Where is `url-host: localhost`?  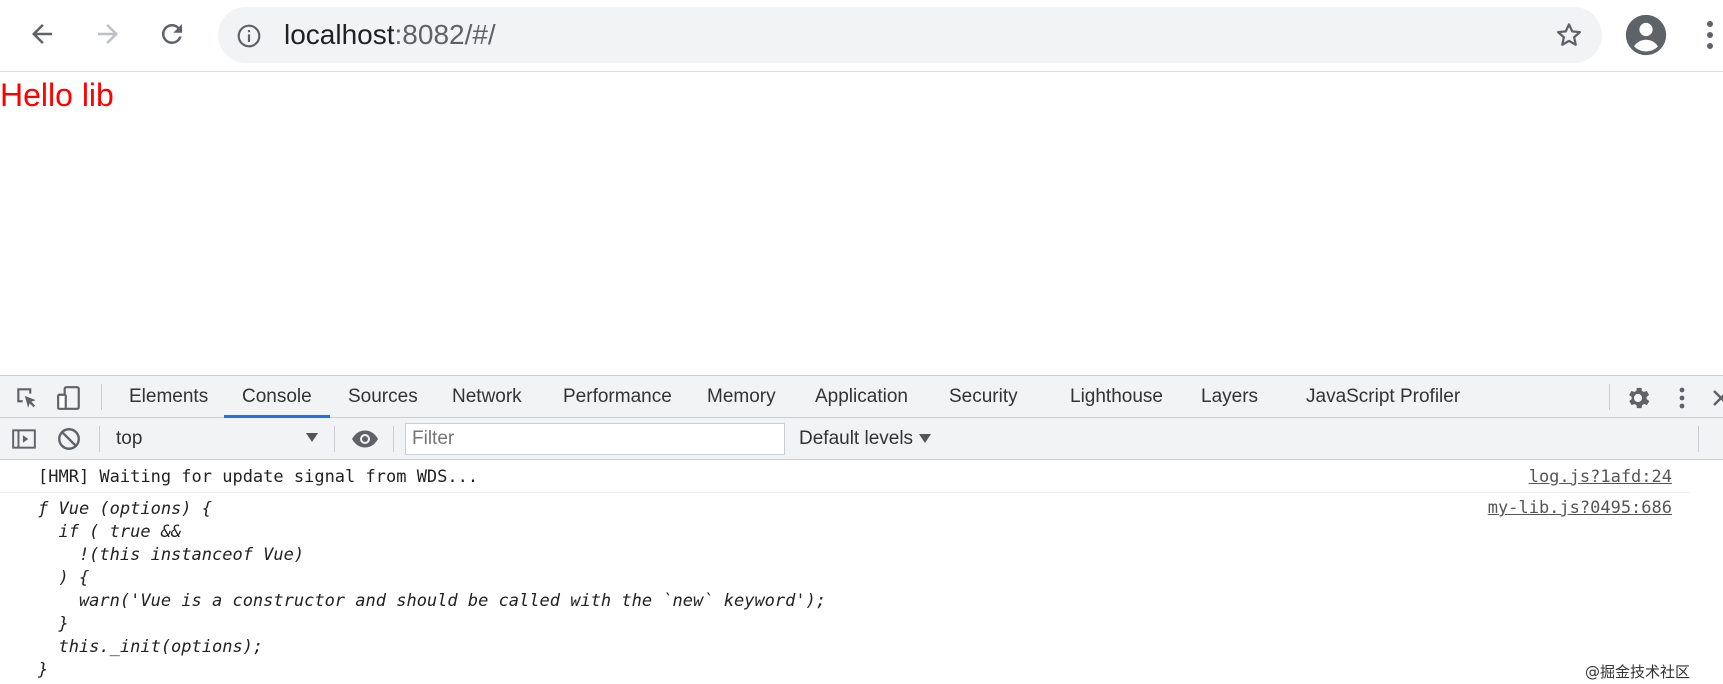
url-host: localhost is located at coordinates (339, 34).